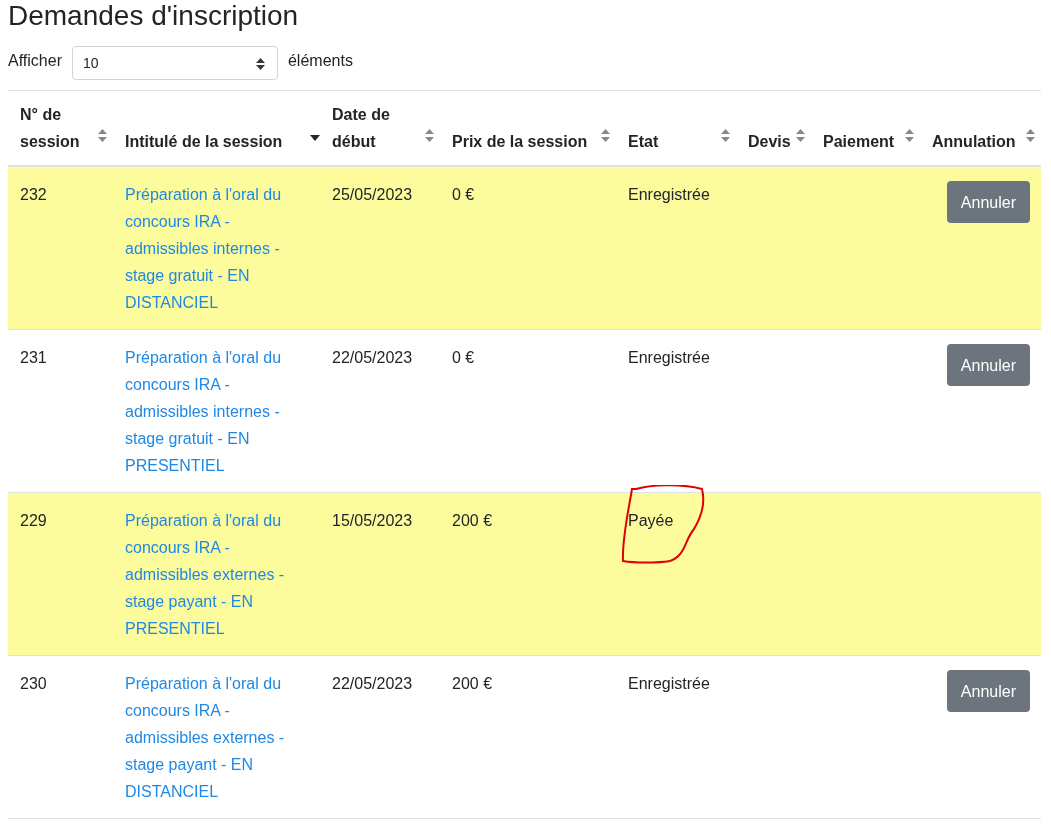 Image resolution: width=1051 pixels, height=824 pixels. Describe the element at coordinates (218, 411) in the screenshot. I see `session-title-link: Préparation à l'oral du concours IRA - admissibles internes - stage gratuit - EN PRESENTIEL` at that location.